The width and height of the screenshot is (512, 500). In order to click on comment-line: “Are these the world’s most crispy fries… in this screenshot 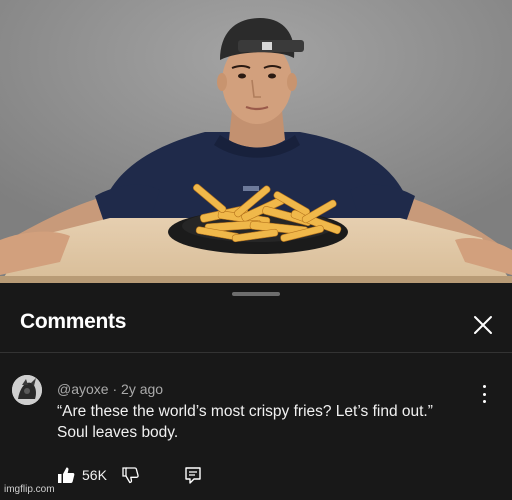, I will do `click(245, 411)`.